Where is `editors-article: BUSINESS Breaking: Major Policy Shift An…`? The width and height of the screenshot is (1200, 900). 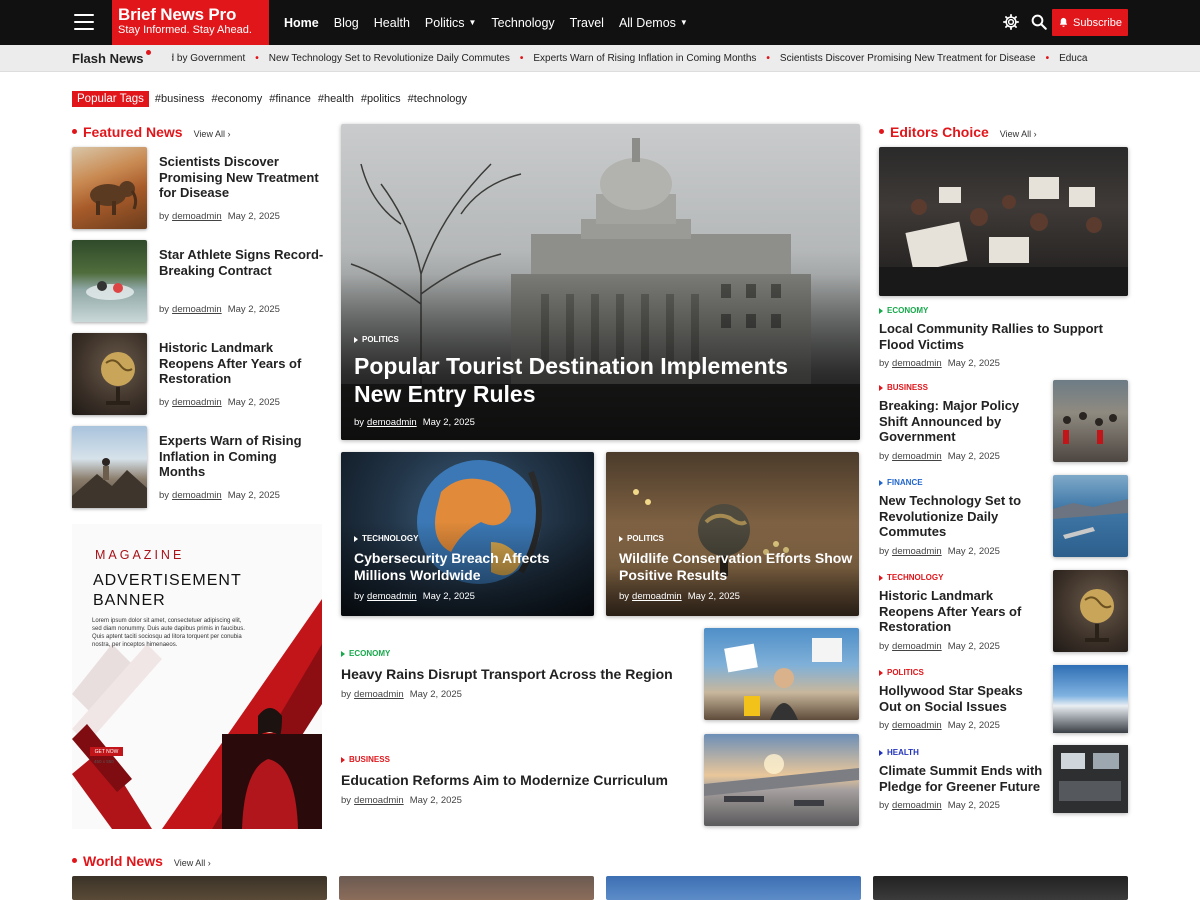
editors-article: BUSINESS Breaking: Major Policy Shift An… is located at coordinates (1004, 421).